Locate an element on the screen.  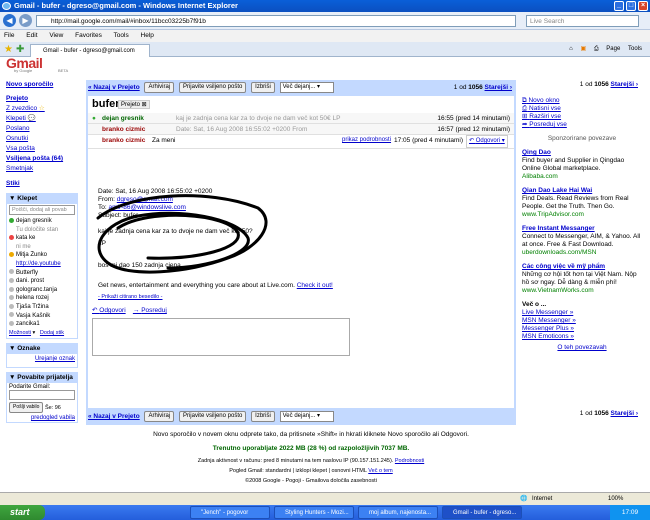
home-icon: ⌂ is located at coordinates (571, 49).